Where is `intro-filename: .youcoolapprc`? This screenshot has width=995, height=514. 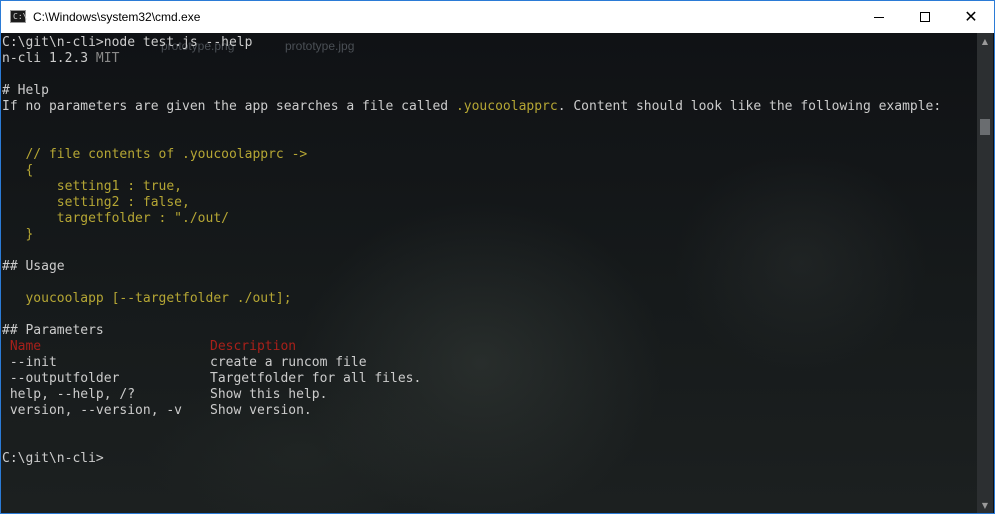 intro-filename: .youcoolapprc is located at coordinates (506, 106).